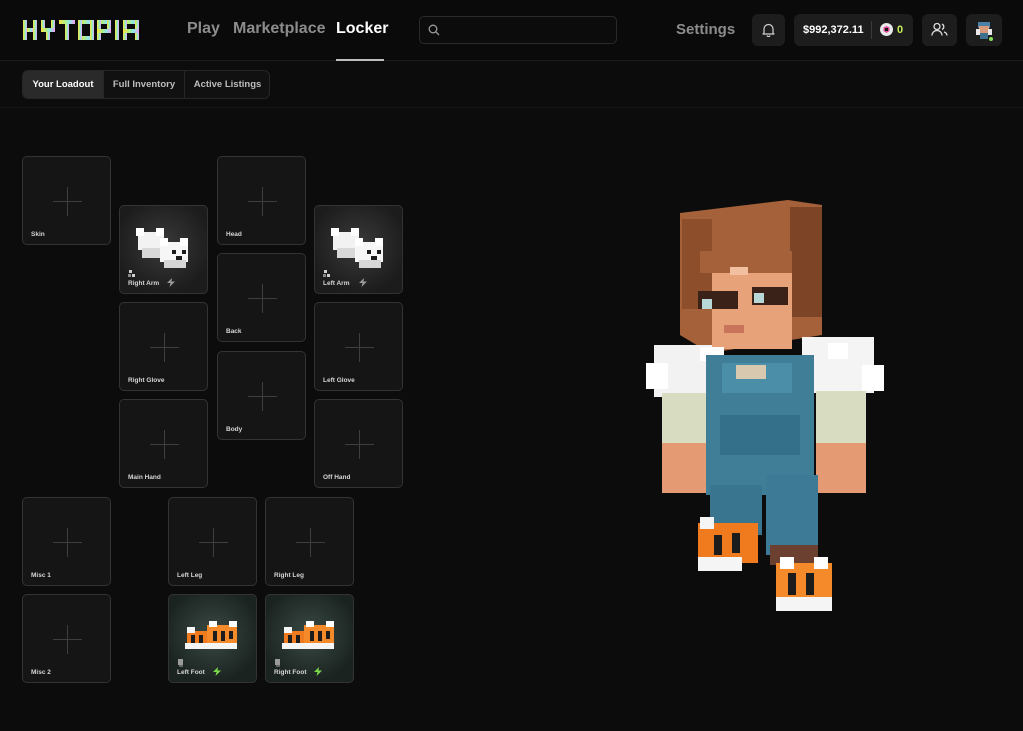 Image resolution: width=1023 pixels, height=731 pixels. Describe the element at coordinates (984, 30) in the screenshot. I see `profile-avatar-button` at that location.